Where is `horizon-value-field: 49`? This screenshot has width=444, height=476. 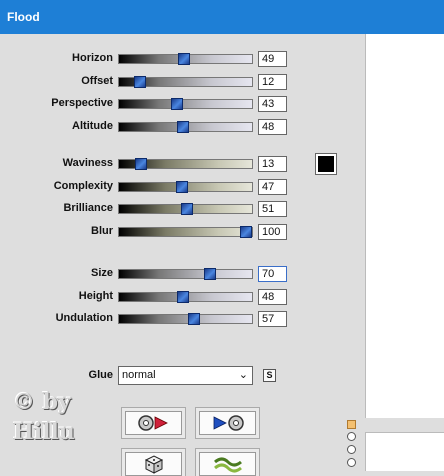 horizon-value-field: 49 is located at coordinates (272, 59).